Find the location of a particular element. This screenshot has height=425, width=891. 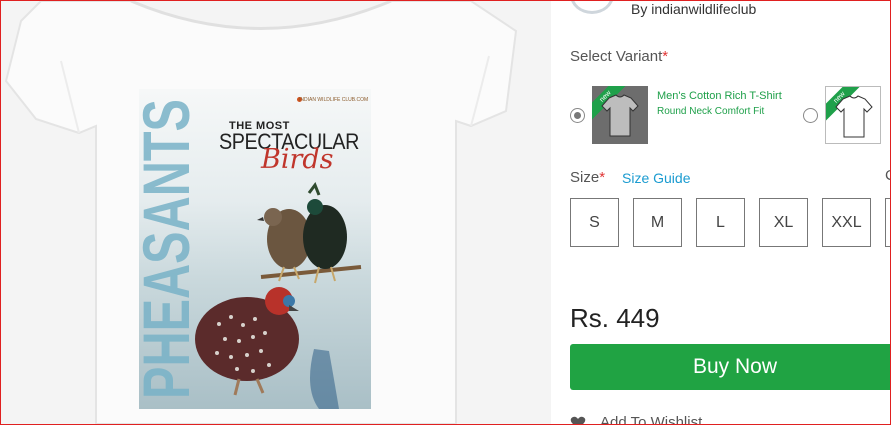

variant-thumbnail-light: new is located at coordinates (853, 115).